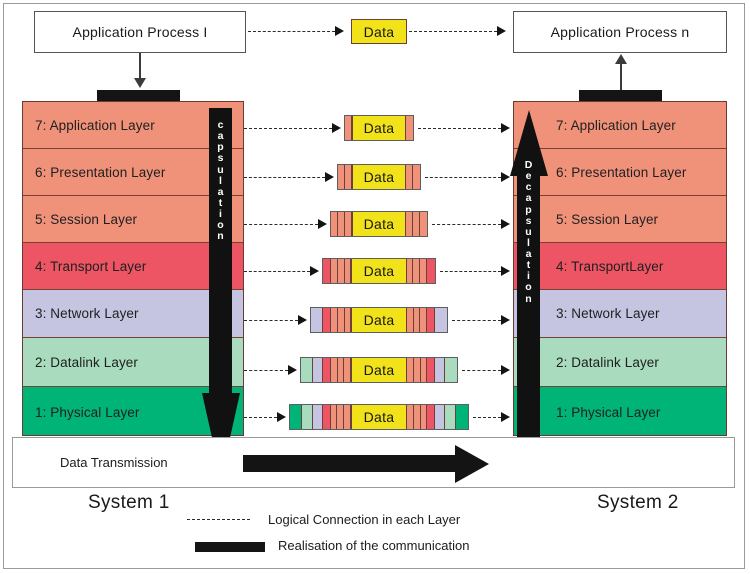 Image resolution: width=750 pixels, height=574 pixels. I want to click on capsulation-arrow: capsulation, so click(220, 293).